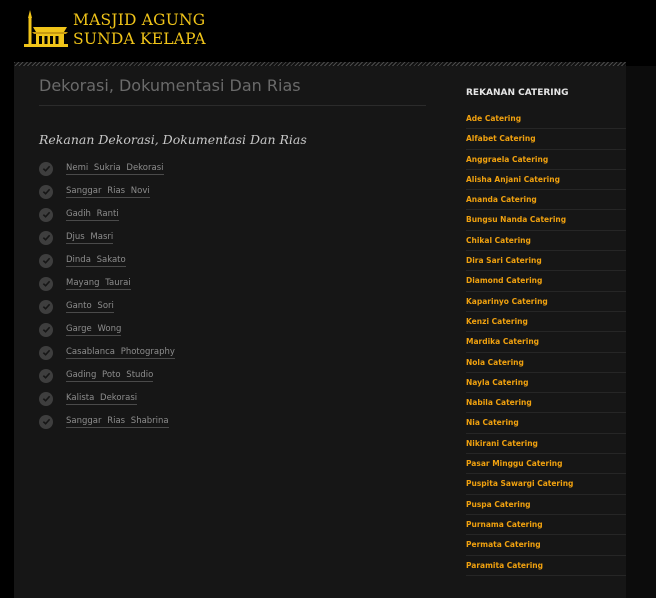 This screenshot has width=656, height=598. Describe the element at coordinates (546, 464) in the screenshot. I see `catering-link: Pasar Minggu Catering` at that location.